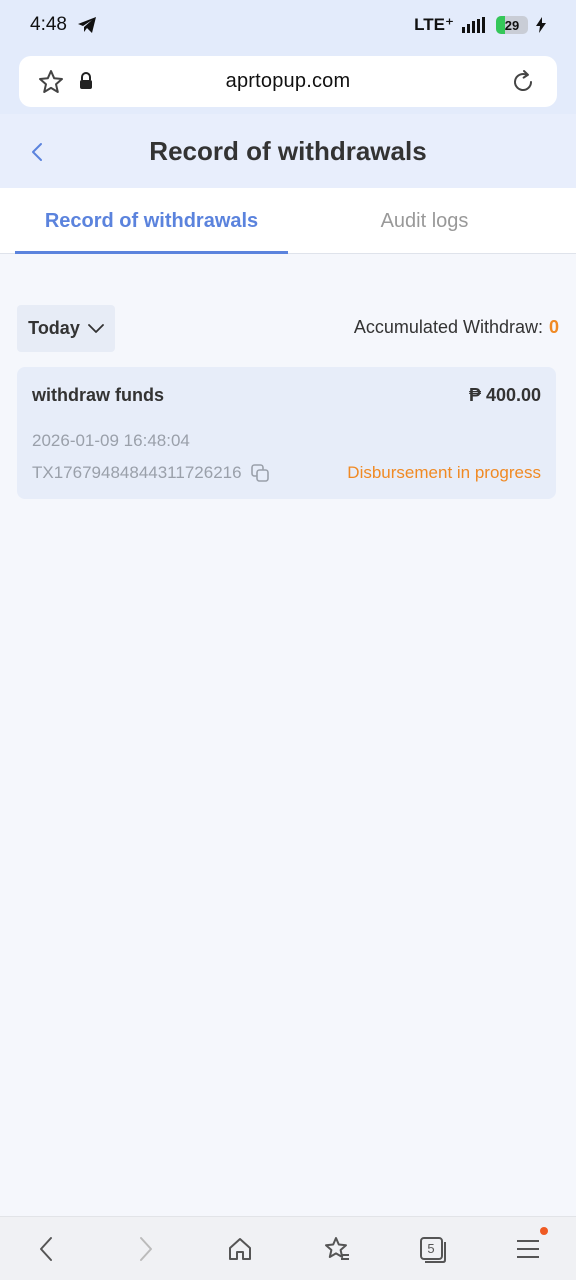 The width and height of the screenshot is (576, 1280). I want to click on browser-back-icon, so click(47, 1249).